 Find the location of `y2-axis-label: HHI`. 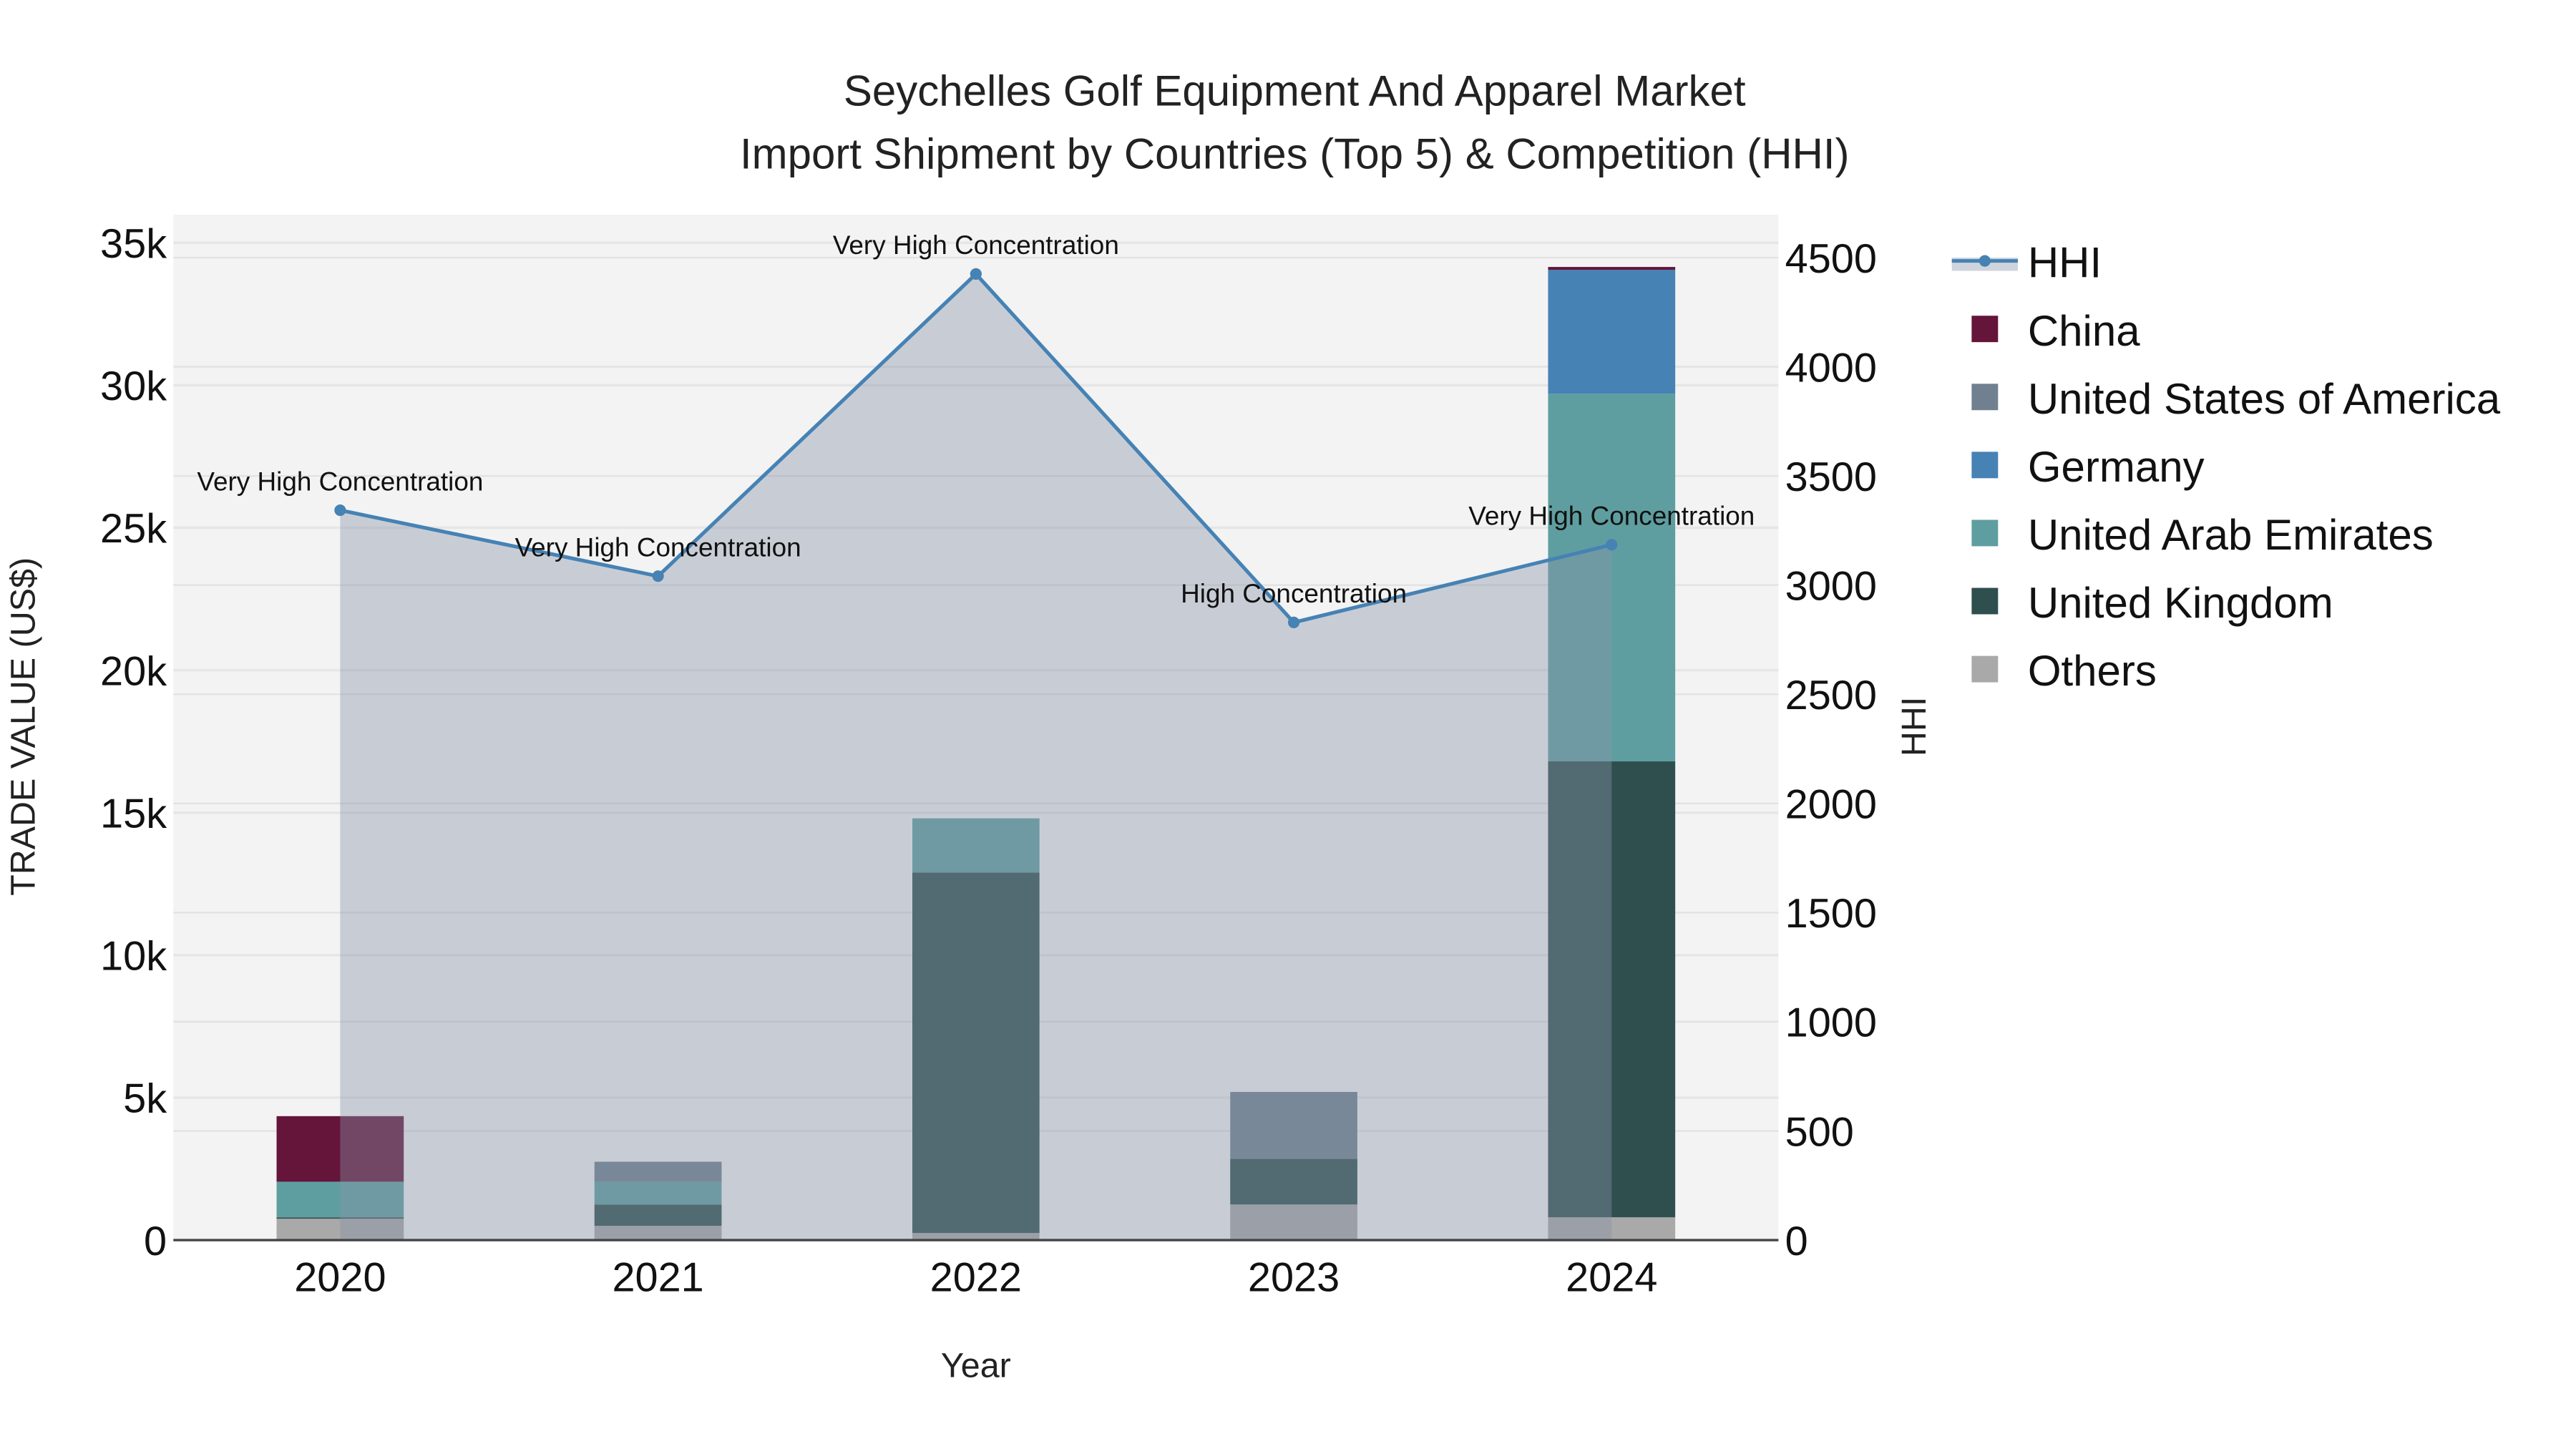

y2-axis-label: HHI is located at coordinates (1914, 726).